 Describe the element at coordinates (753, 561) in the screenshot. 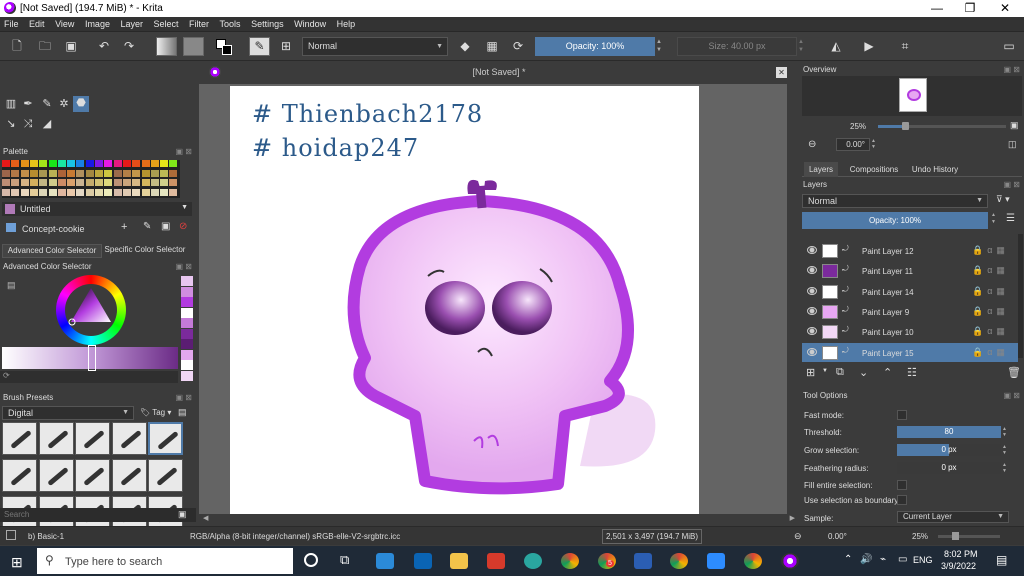

I see `chrome-extra-icon` at that location.